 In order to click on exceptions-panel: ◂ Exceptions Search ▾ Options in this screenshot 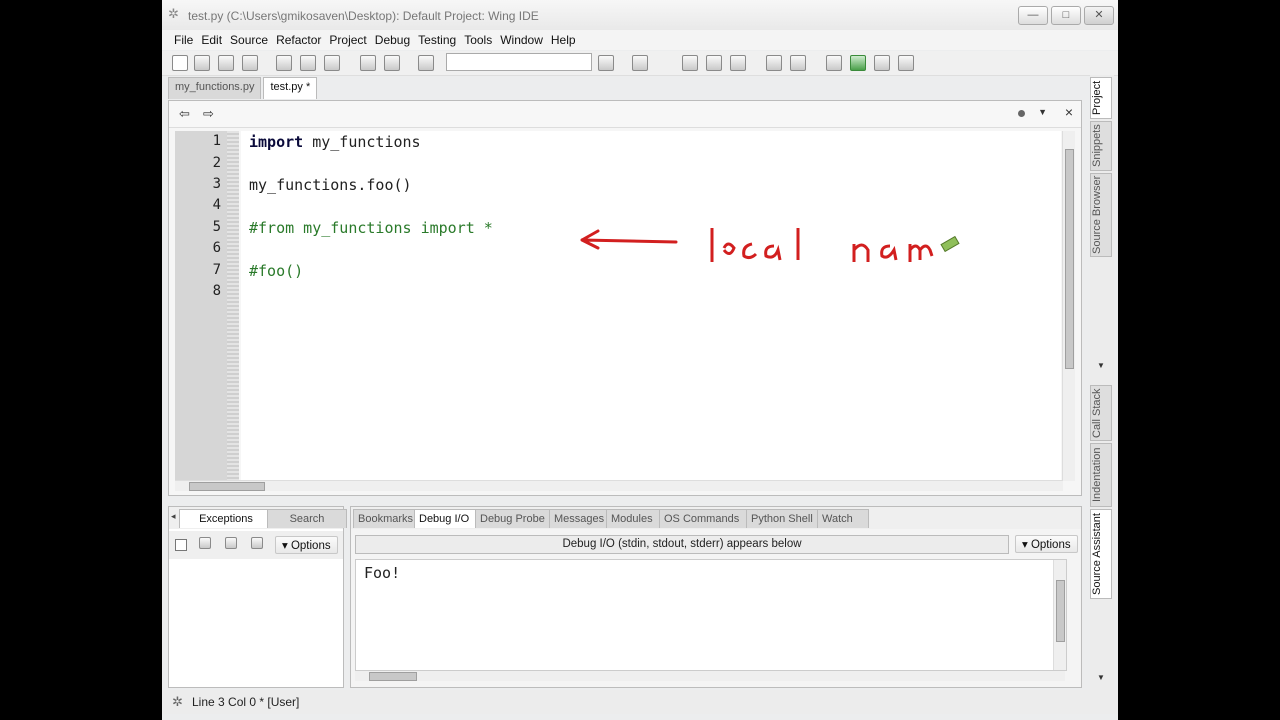, I will do `click(257, 597)`.